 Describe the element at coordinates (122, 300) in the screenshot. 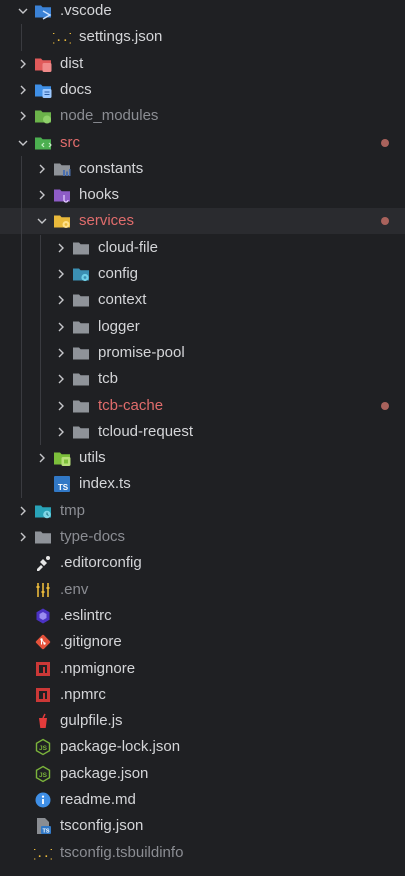

I see `item-label: context` at that location.